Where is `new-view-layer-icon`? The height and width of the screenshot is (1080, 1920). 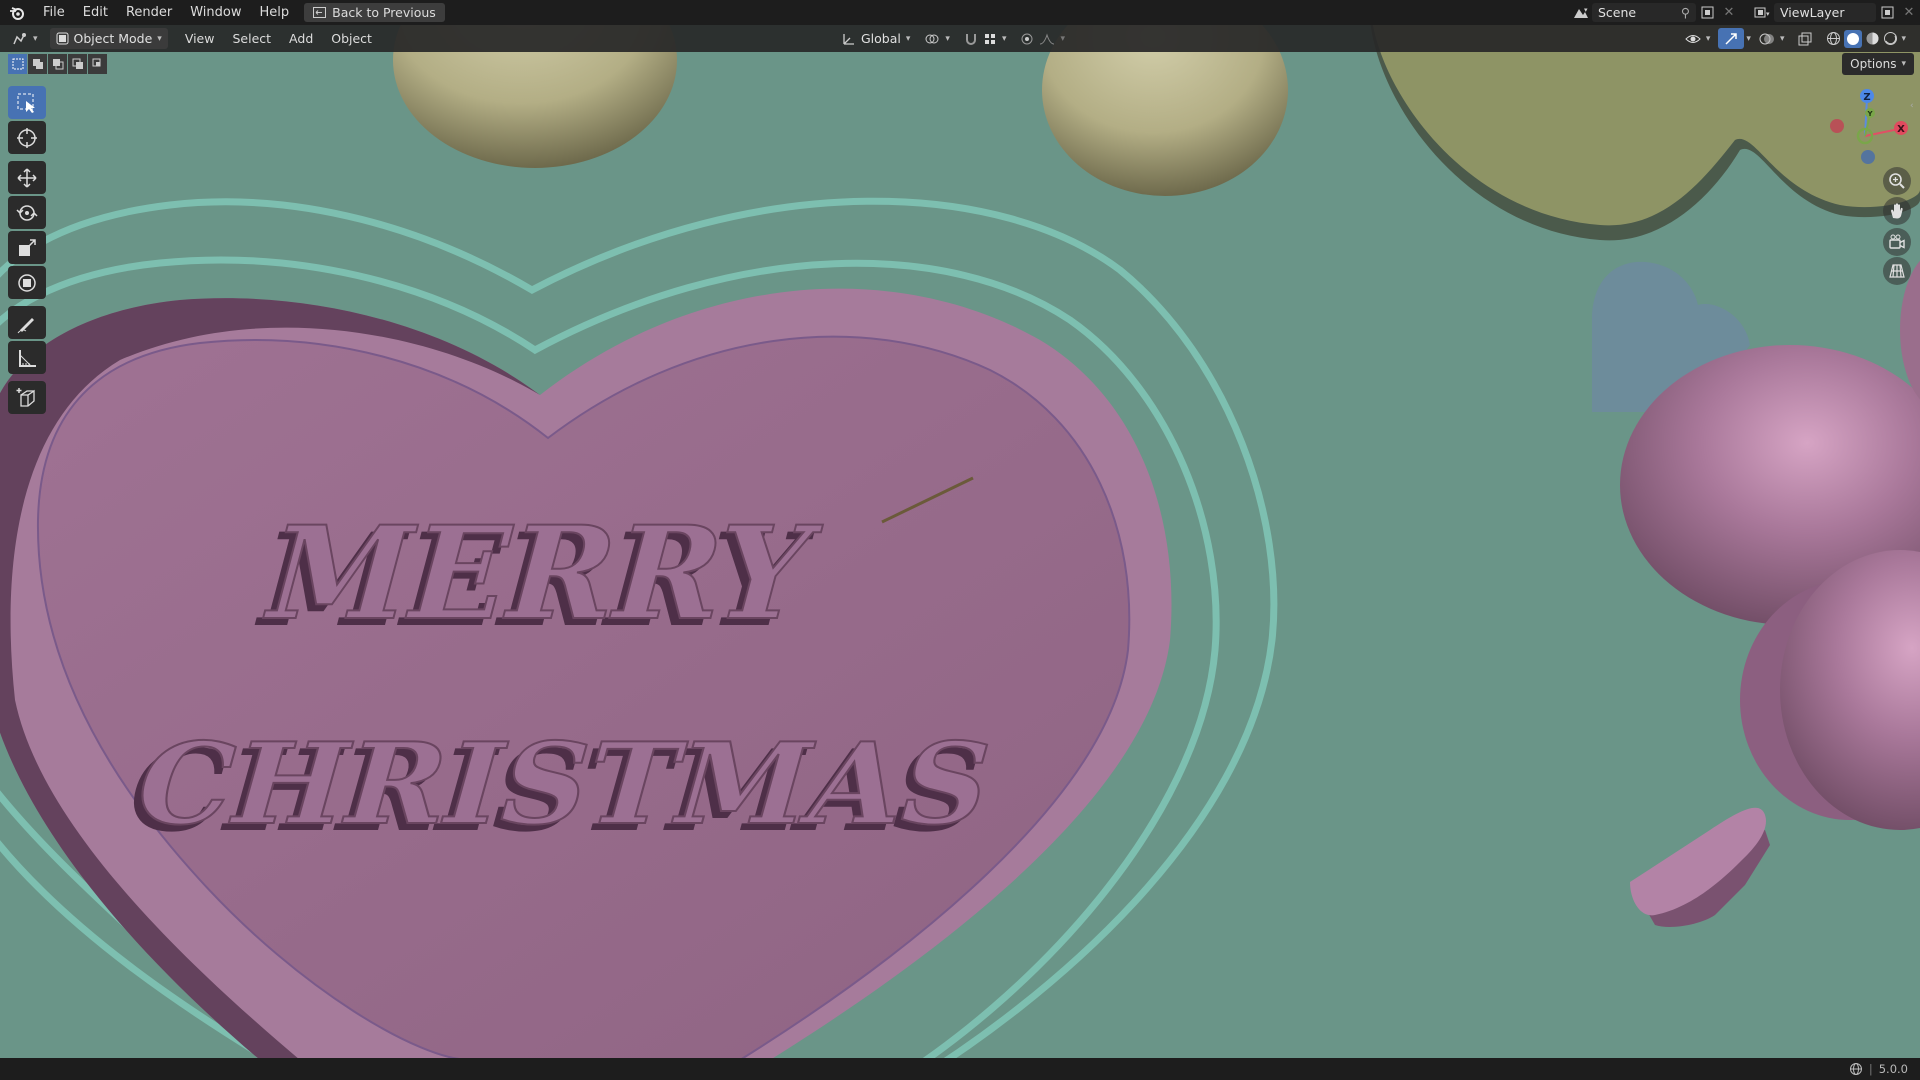
new-view-layer-icon is located at coordinates (1887, 12).